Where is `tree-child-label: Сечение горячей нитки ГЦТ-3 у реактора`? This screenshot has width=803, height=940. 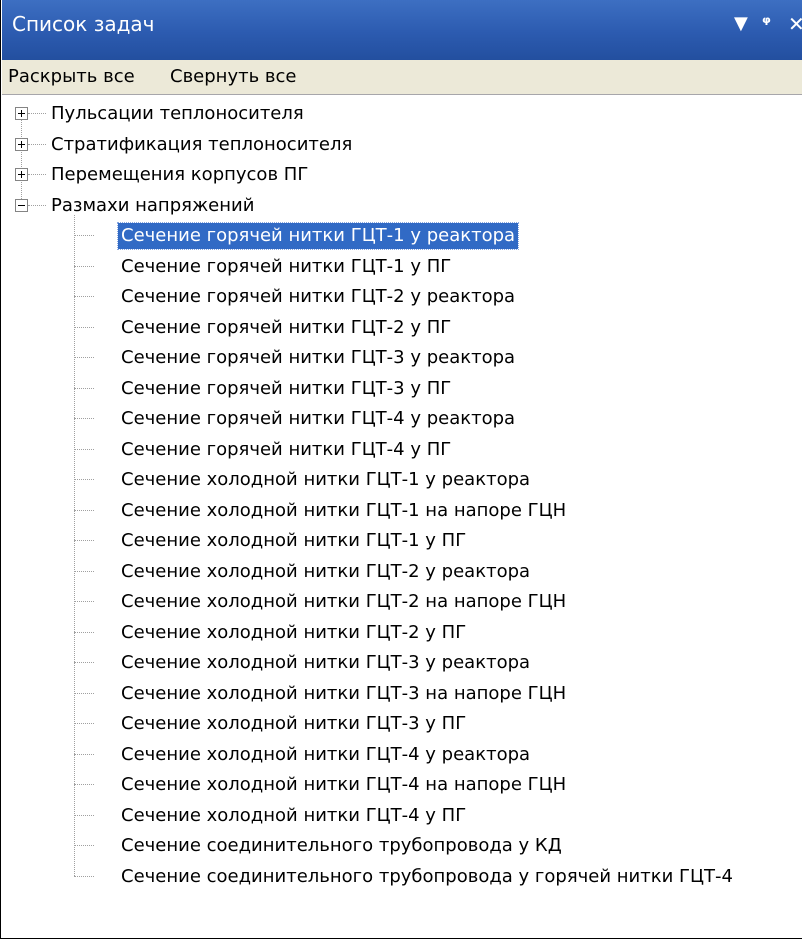
tree-child-label: Сечение горячей нитки ГЦТ-3 у реактора is located at coordinates (318, 357).